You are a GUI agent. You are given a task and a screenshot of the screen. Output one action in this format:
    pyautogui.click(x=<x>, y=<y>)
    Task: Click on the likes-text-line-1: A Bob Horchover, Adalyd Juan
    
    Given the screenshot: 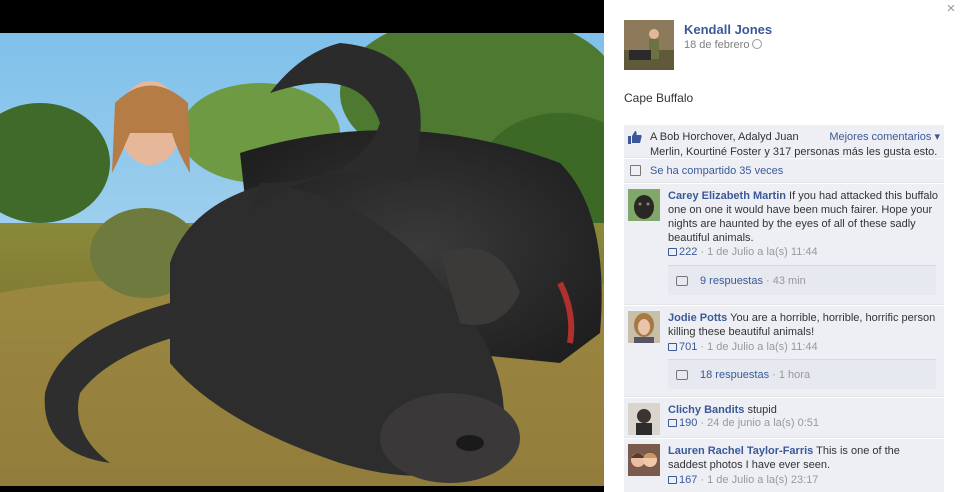 What is the action you would take?
    pyautogui.click(x=740, y=137)
    